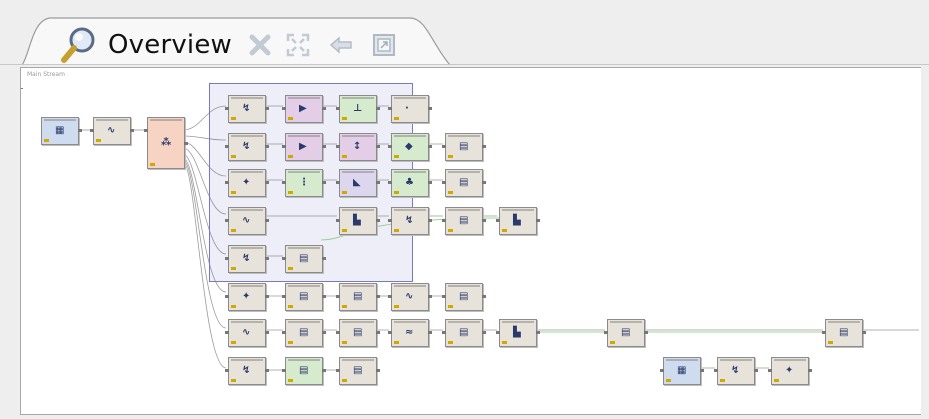 This screenshot has width=929, height=419. I want to click on process-node: ⋮, so click(304, 183).